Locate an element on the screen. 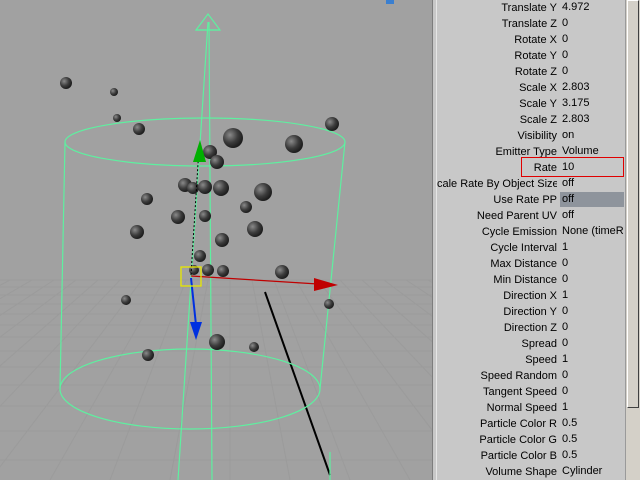 This screenshot has width=640, height=480. attr-row-scale-x: Scale X 2.803 is located at coordinates (531, 88).